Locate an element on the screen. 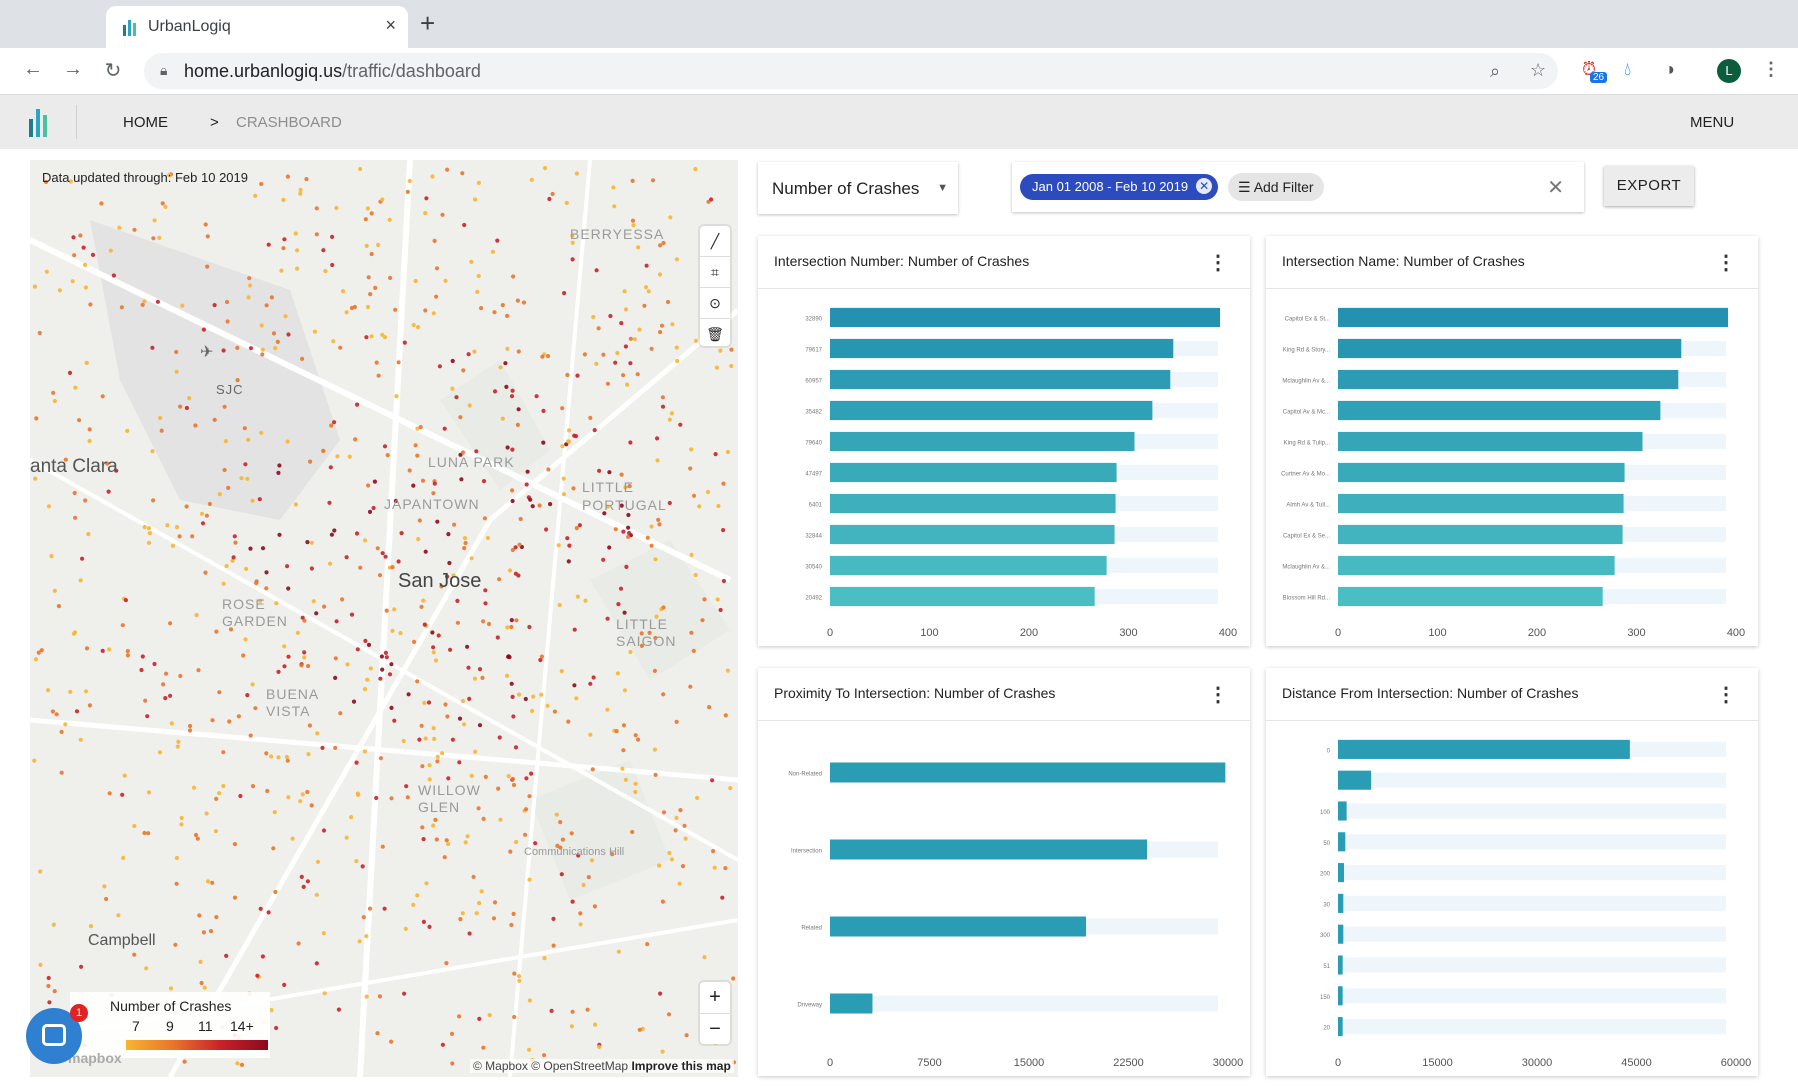  browser-tab: UrbanLogiq × is located at coordinates (257, 27).